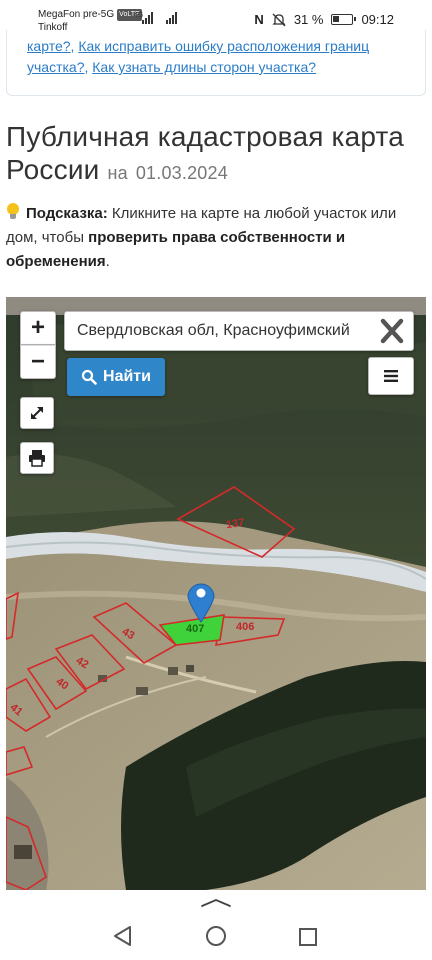 The height and width of the screenshot is (960, 432). I want to click on home-icon, so click(216, 936).